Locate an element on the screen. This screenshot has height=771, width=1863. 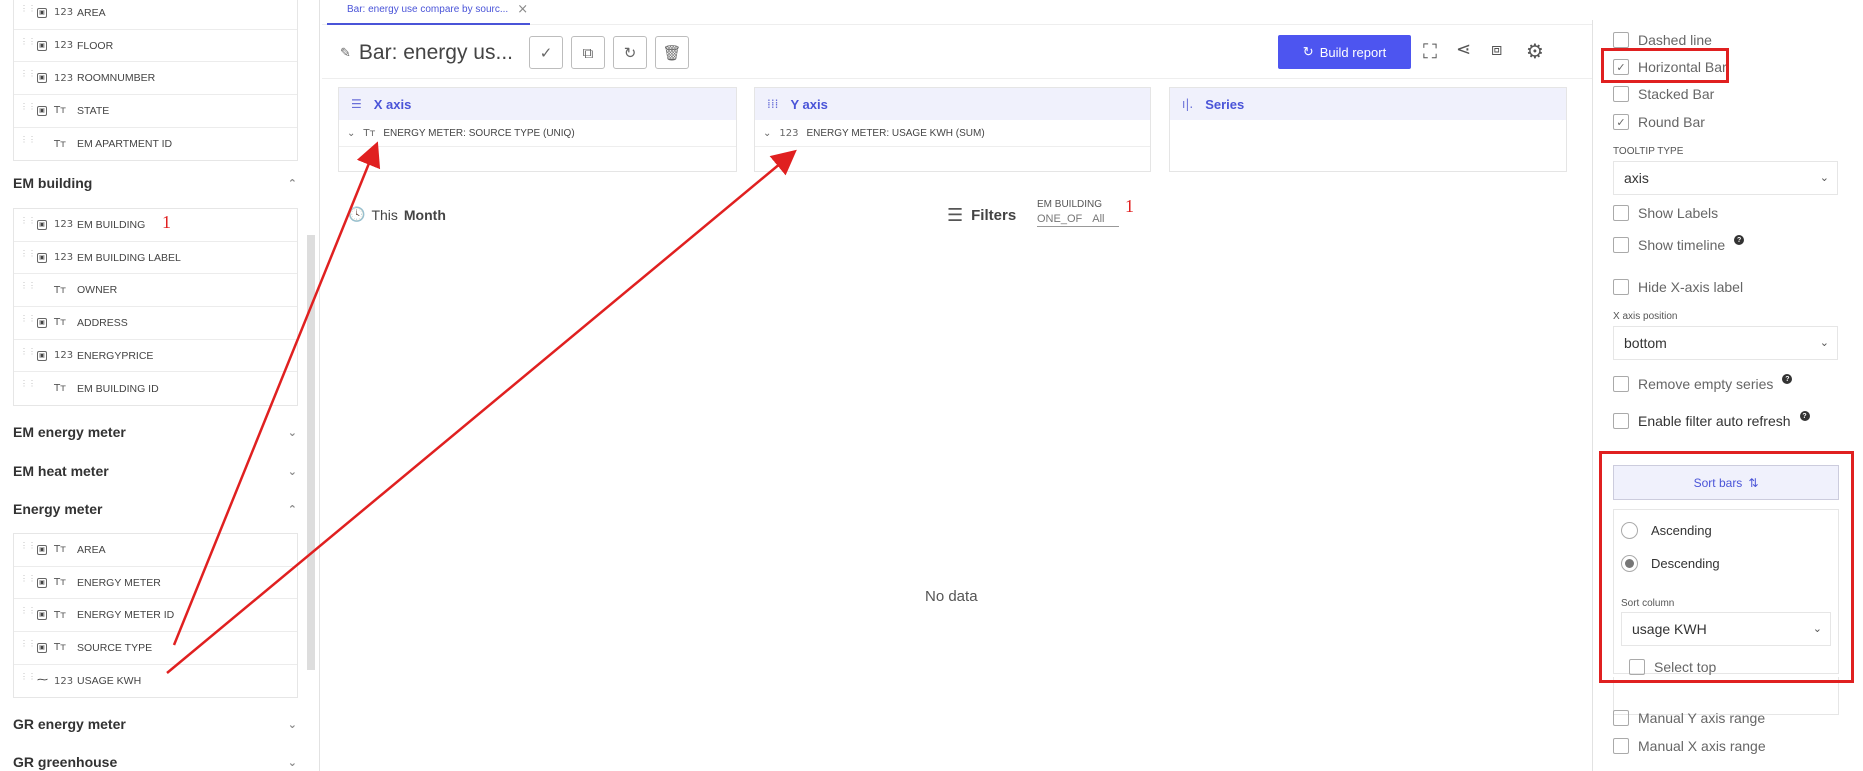
field-row: ⋮⋮ Tт EM BUILDING ID is located at coordinates (155, 388).